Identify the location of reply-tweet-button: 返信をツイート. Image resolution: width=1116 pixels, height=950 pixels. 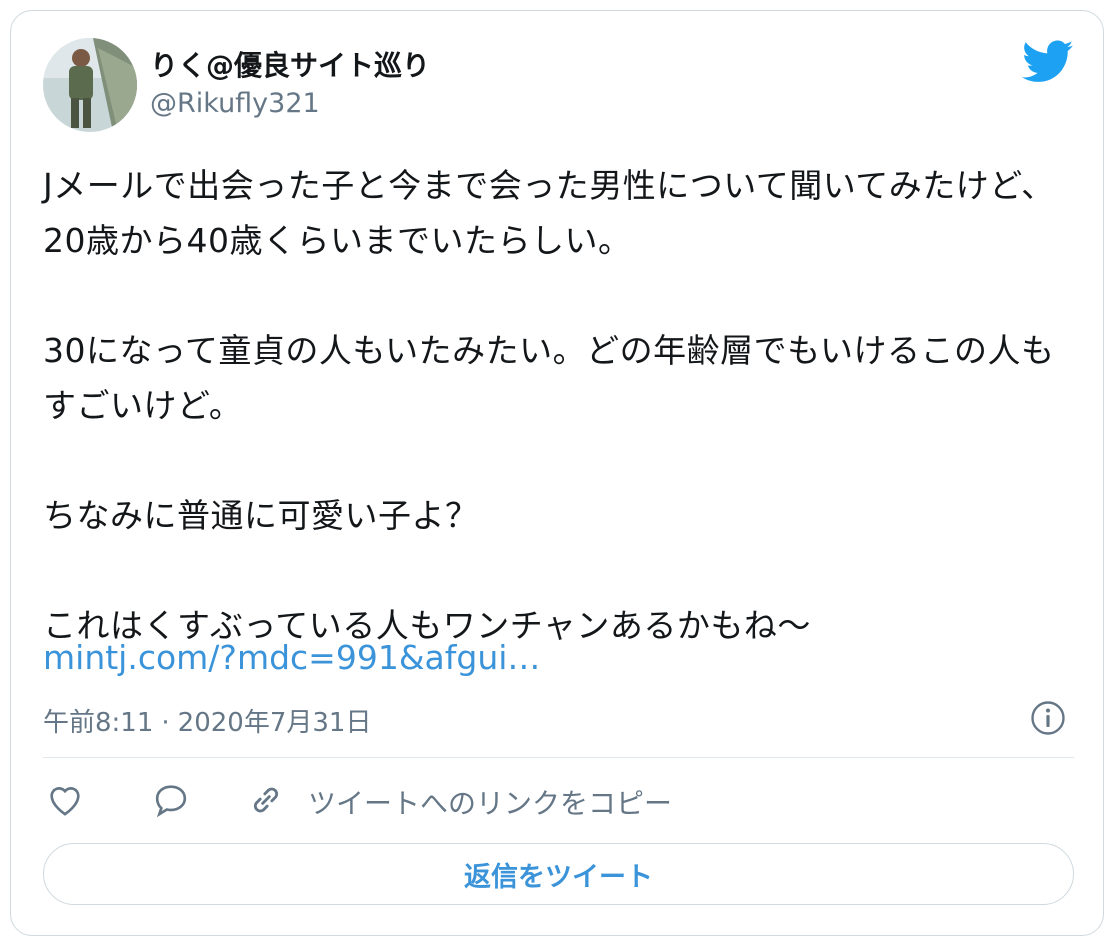
(558, 874).